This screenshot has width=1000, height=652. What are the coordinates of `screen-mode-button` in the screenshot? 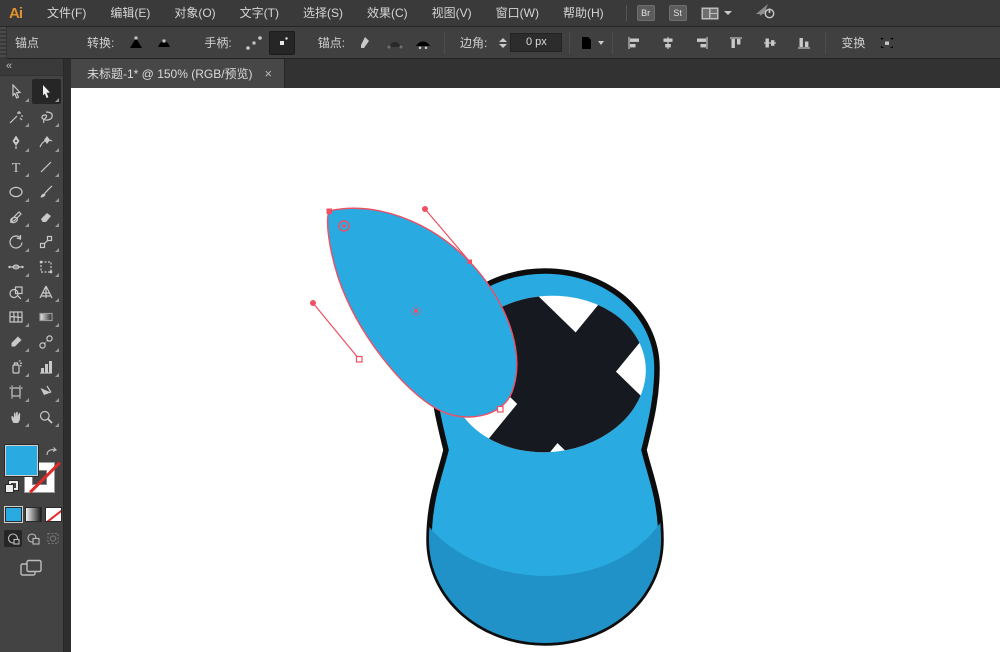 It's located at (41, 570).